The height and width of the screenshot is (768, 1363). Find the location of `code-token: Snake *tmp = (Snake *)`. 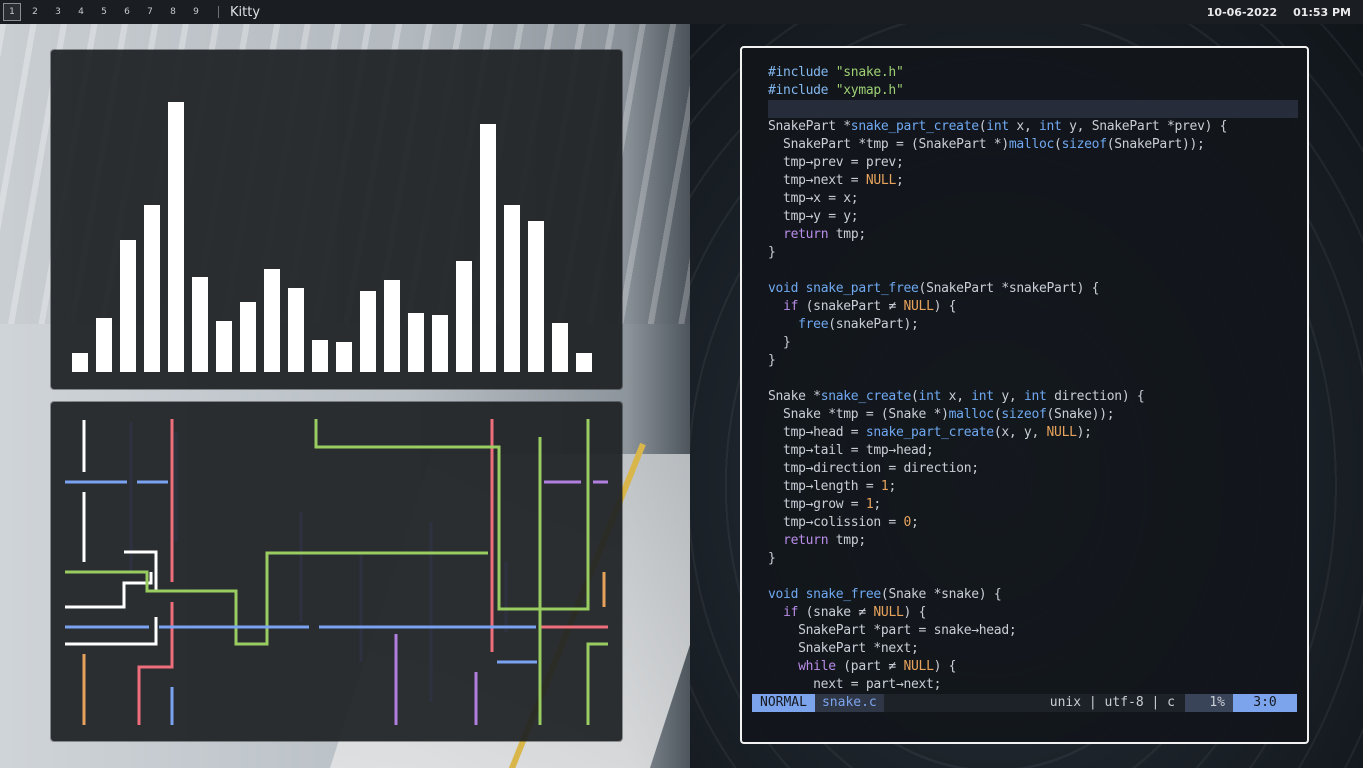

code-token: Snake *tmp = (Snake *) is located at coordinates (858, 414).